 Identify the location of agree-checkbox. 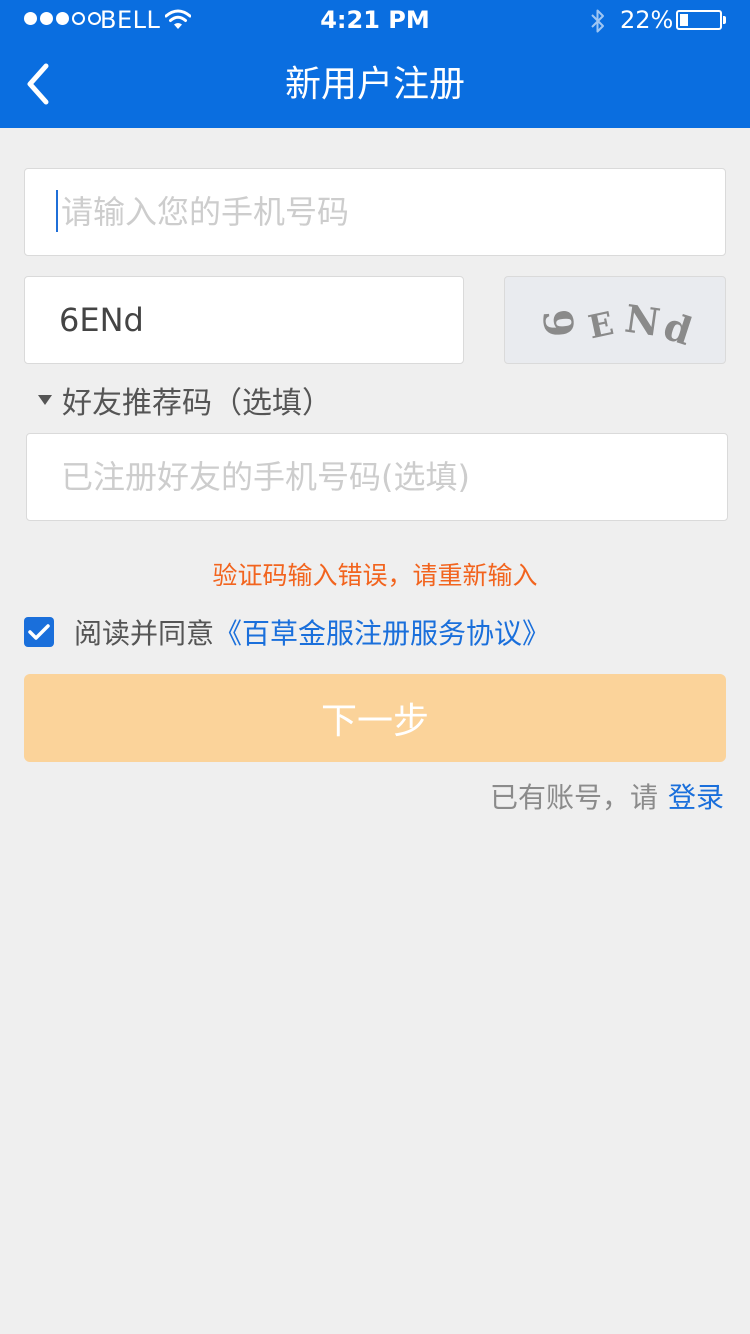
(39, 632).